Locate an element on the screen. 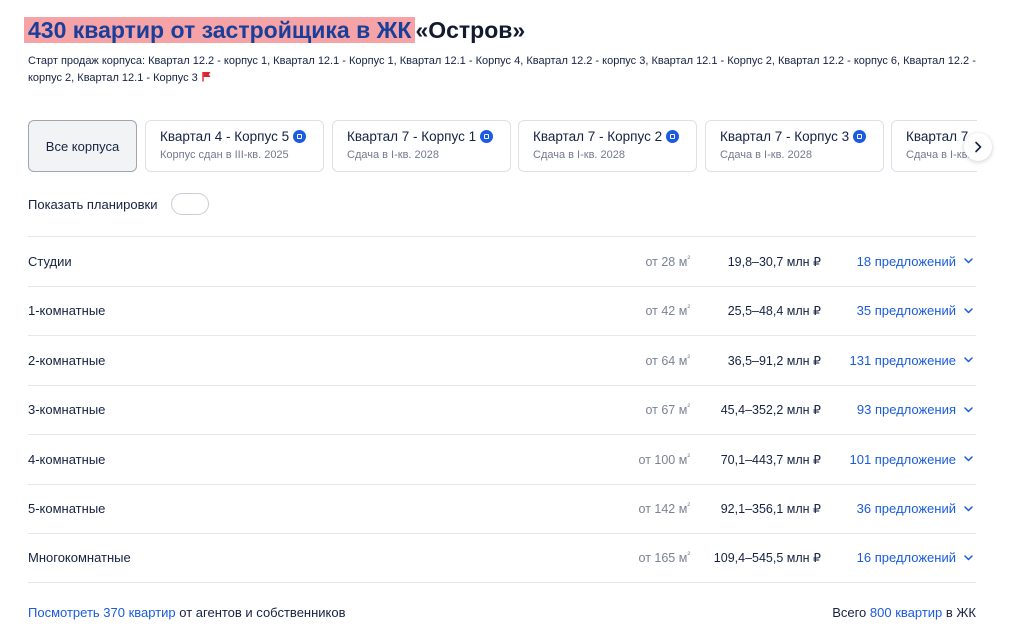 This screenshot has height=630, width=1020. tab-building-title: Квартал 7 - Корпус 1 is located at coordinates (421, 136).